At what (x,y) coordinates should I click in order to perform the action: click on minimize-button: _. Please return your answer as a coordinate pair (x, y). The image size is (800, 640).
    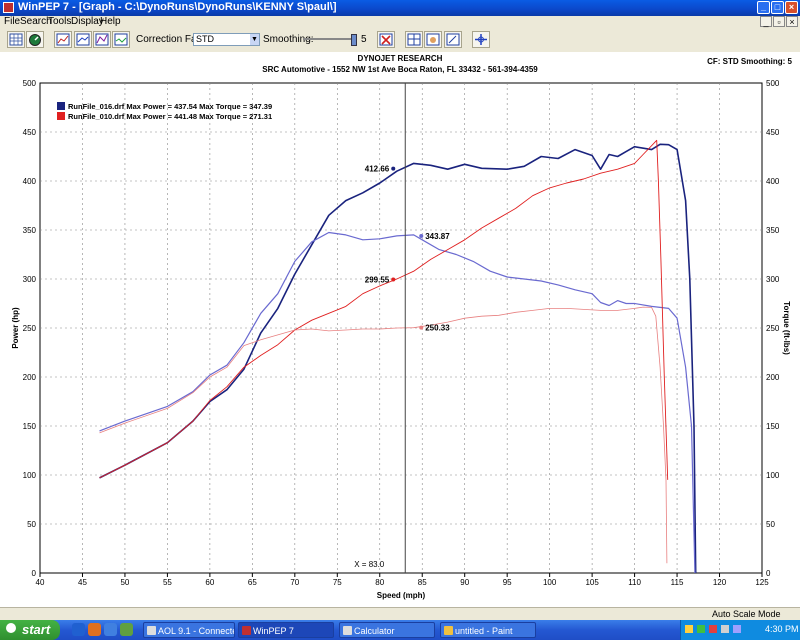
    Looking at the image, I should click on (763, 7).